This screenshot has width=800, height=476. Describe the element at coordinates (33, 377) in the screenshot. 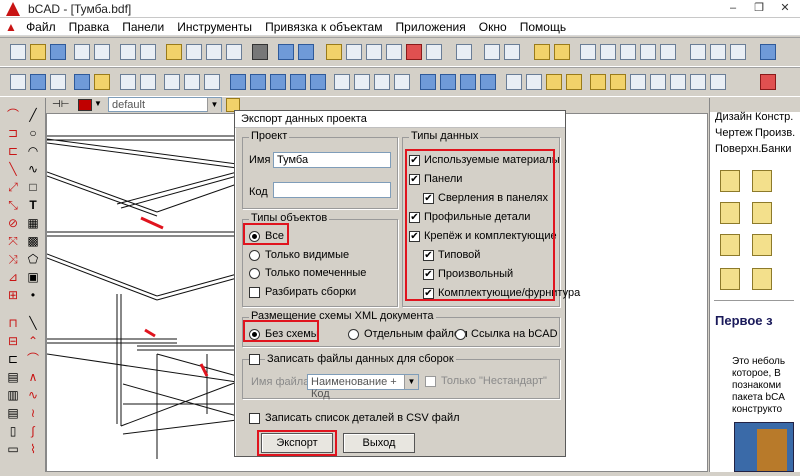

I see `dim-ord-icon: ∧` at that location.